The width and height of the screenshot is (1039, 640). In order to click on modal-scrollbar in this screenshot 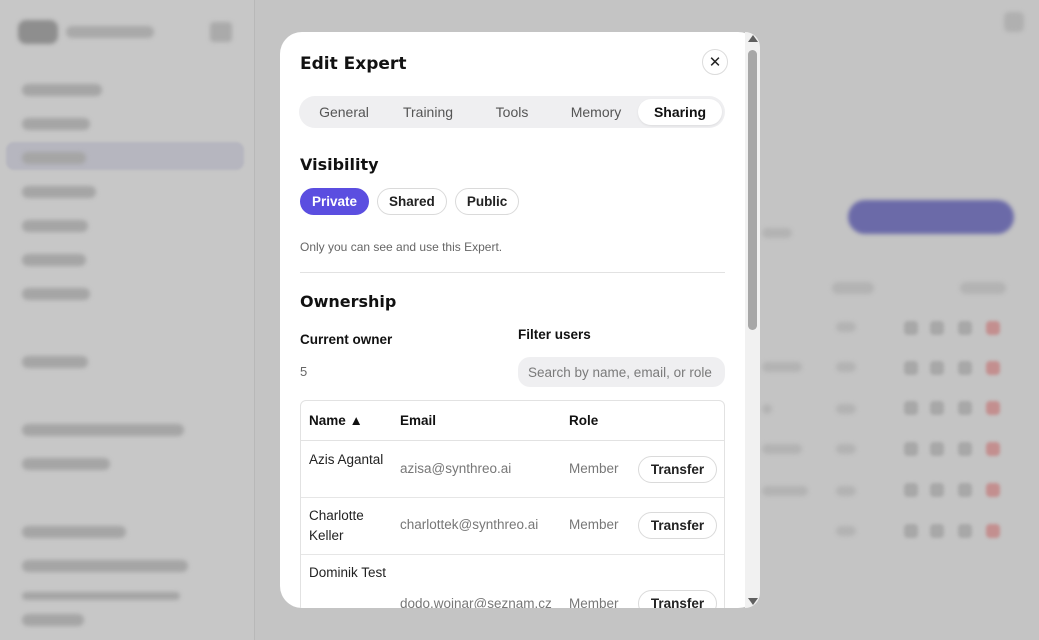, I will do `click(752, 320)`.